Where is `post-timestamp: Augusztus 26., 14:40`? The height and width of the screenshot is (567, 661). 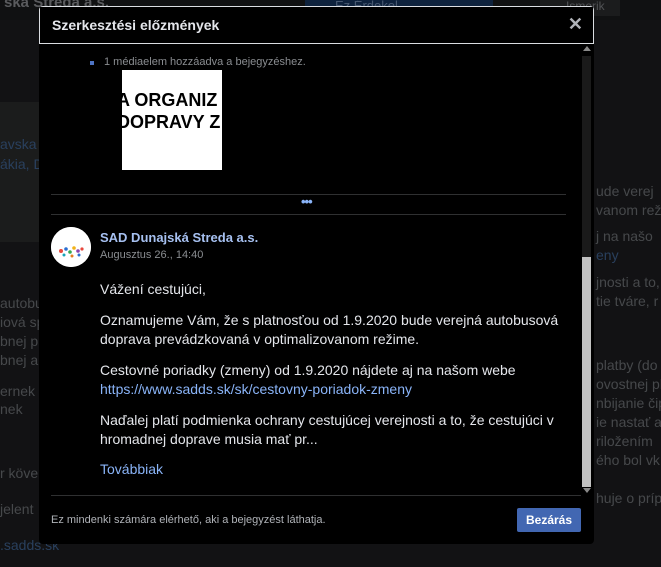
post-timestamp: Augusztus 26., 14:40 is located at coordinates (151, 255).